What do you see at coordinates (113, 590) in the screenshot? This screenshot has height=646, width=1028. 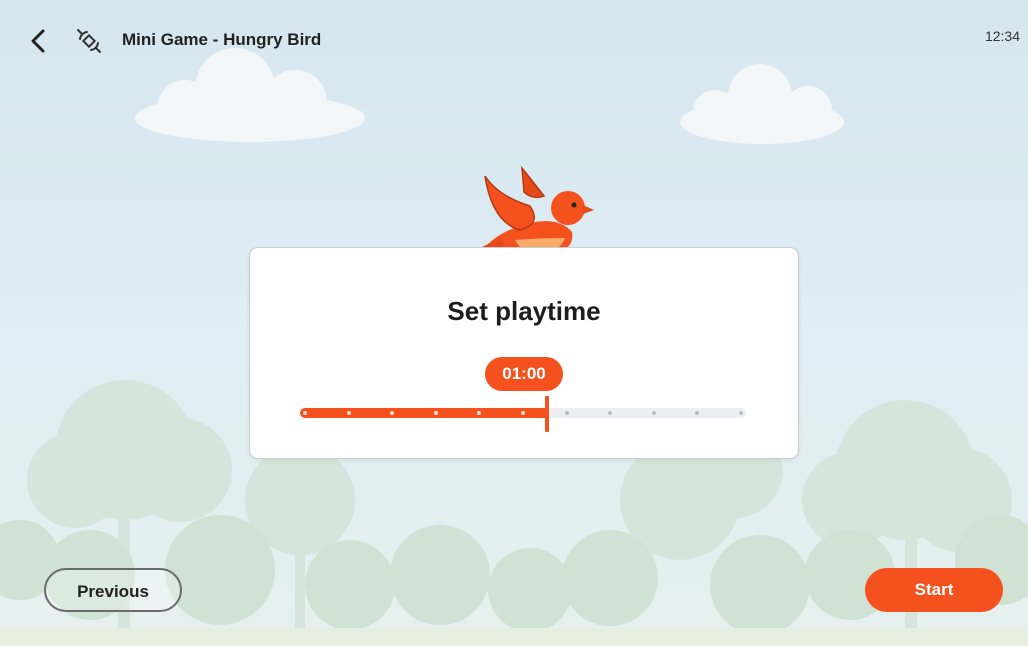 I see `previous-button: Previous` at bounding box center [113, 590].